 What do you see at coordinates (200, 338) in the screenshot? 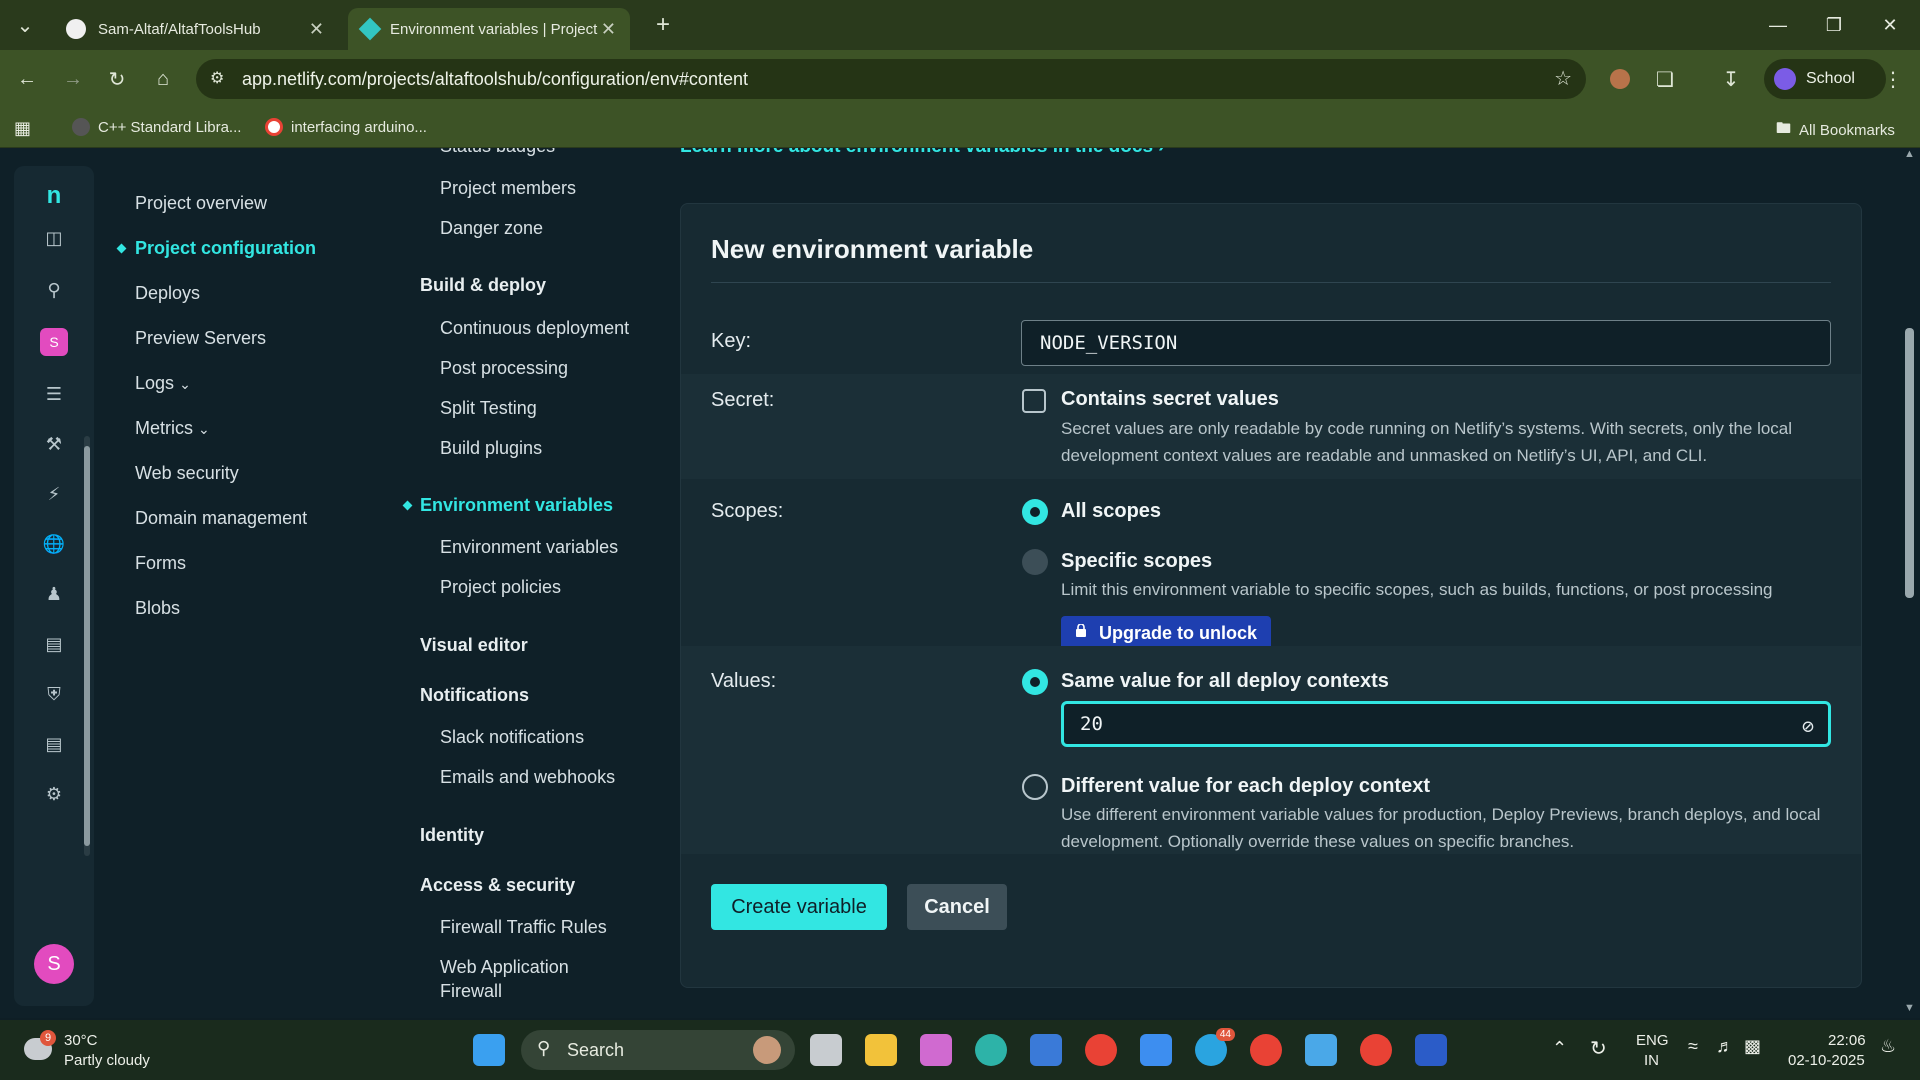
I see `nav-preview-servers: Preview Servers` at bounding box center [200, 338].